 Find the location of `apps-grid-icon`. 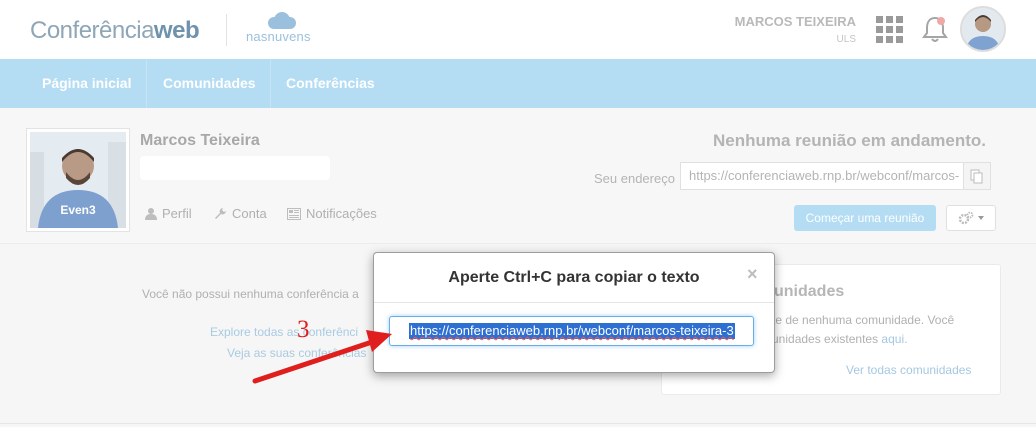

apps-grid-icon is located at coordinates (889, 29).